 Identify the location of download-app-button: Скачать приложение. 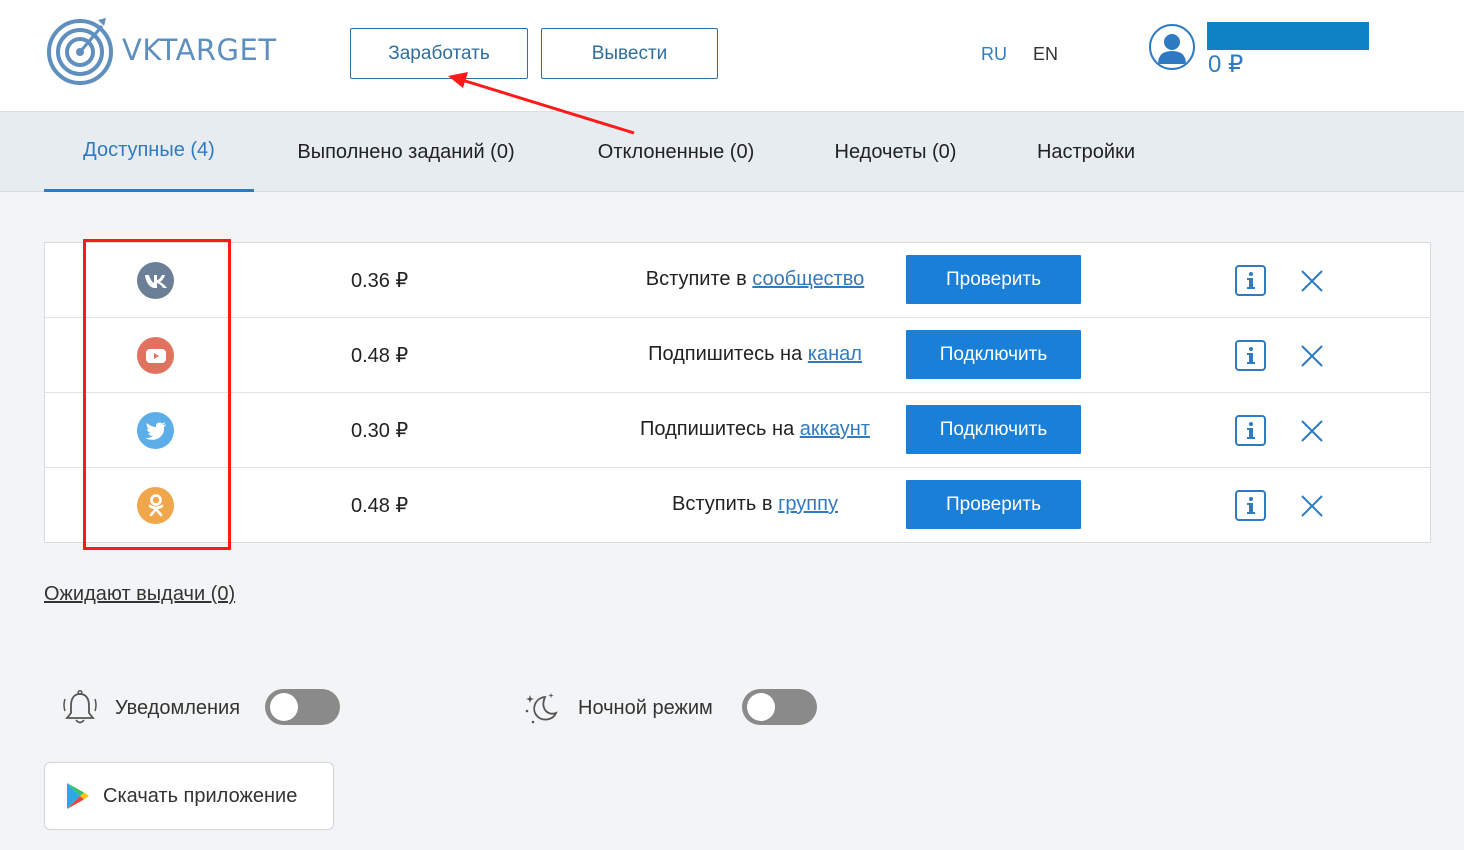
(189, 796).